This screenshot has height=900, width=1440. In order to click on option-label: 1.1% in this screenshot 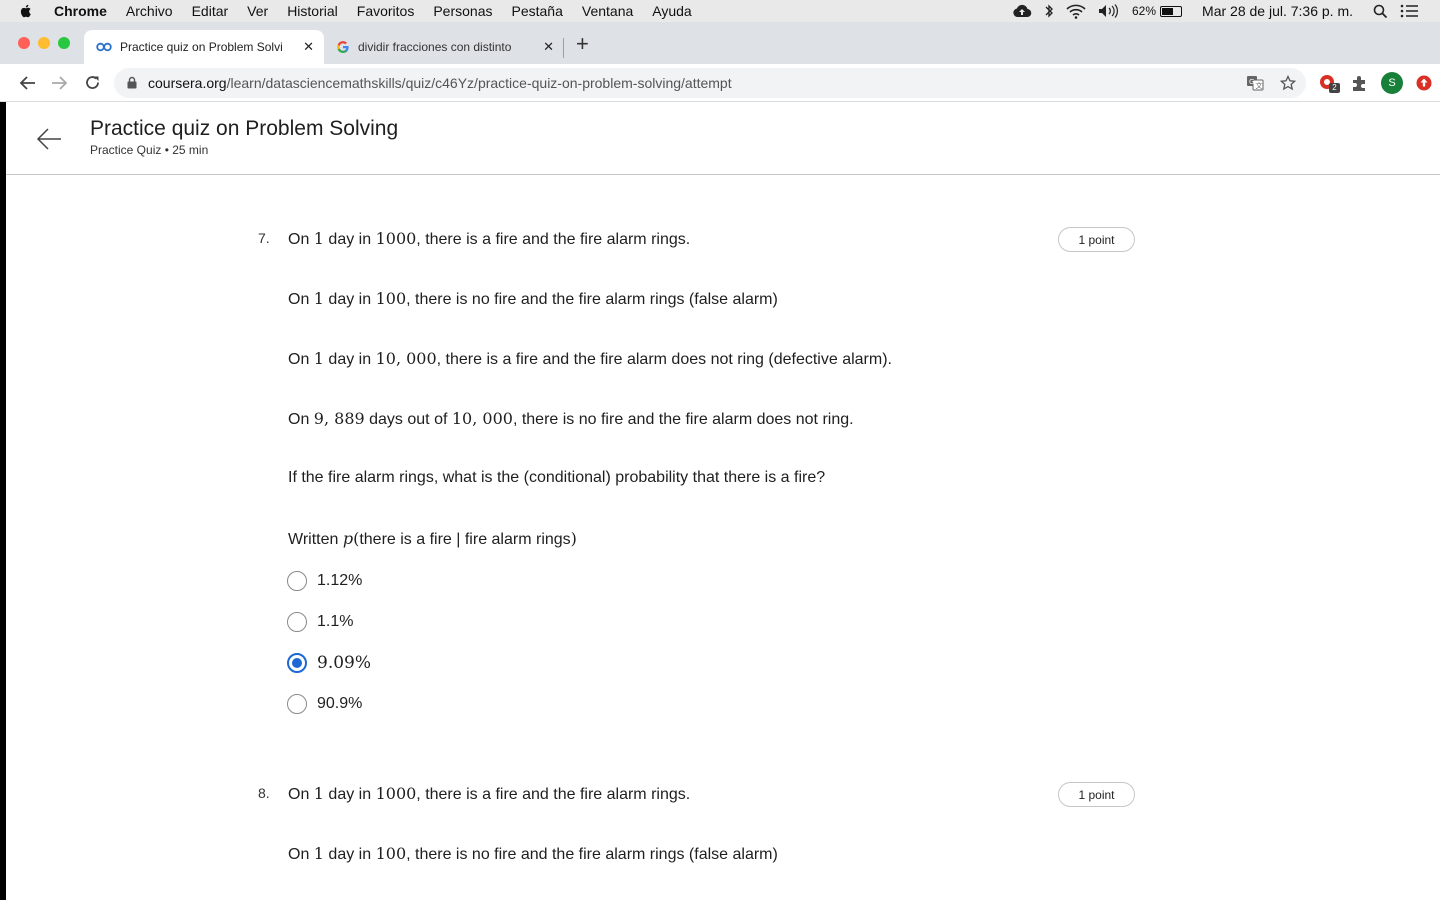, I will do `click(335, 622)`.